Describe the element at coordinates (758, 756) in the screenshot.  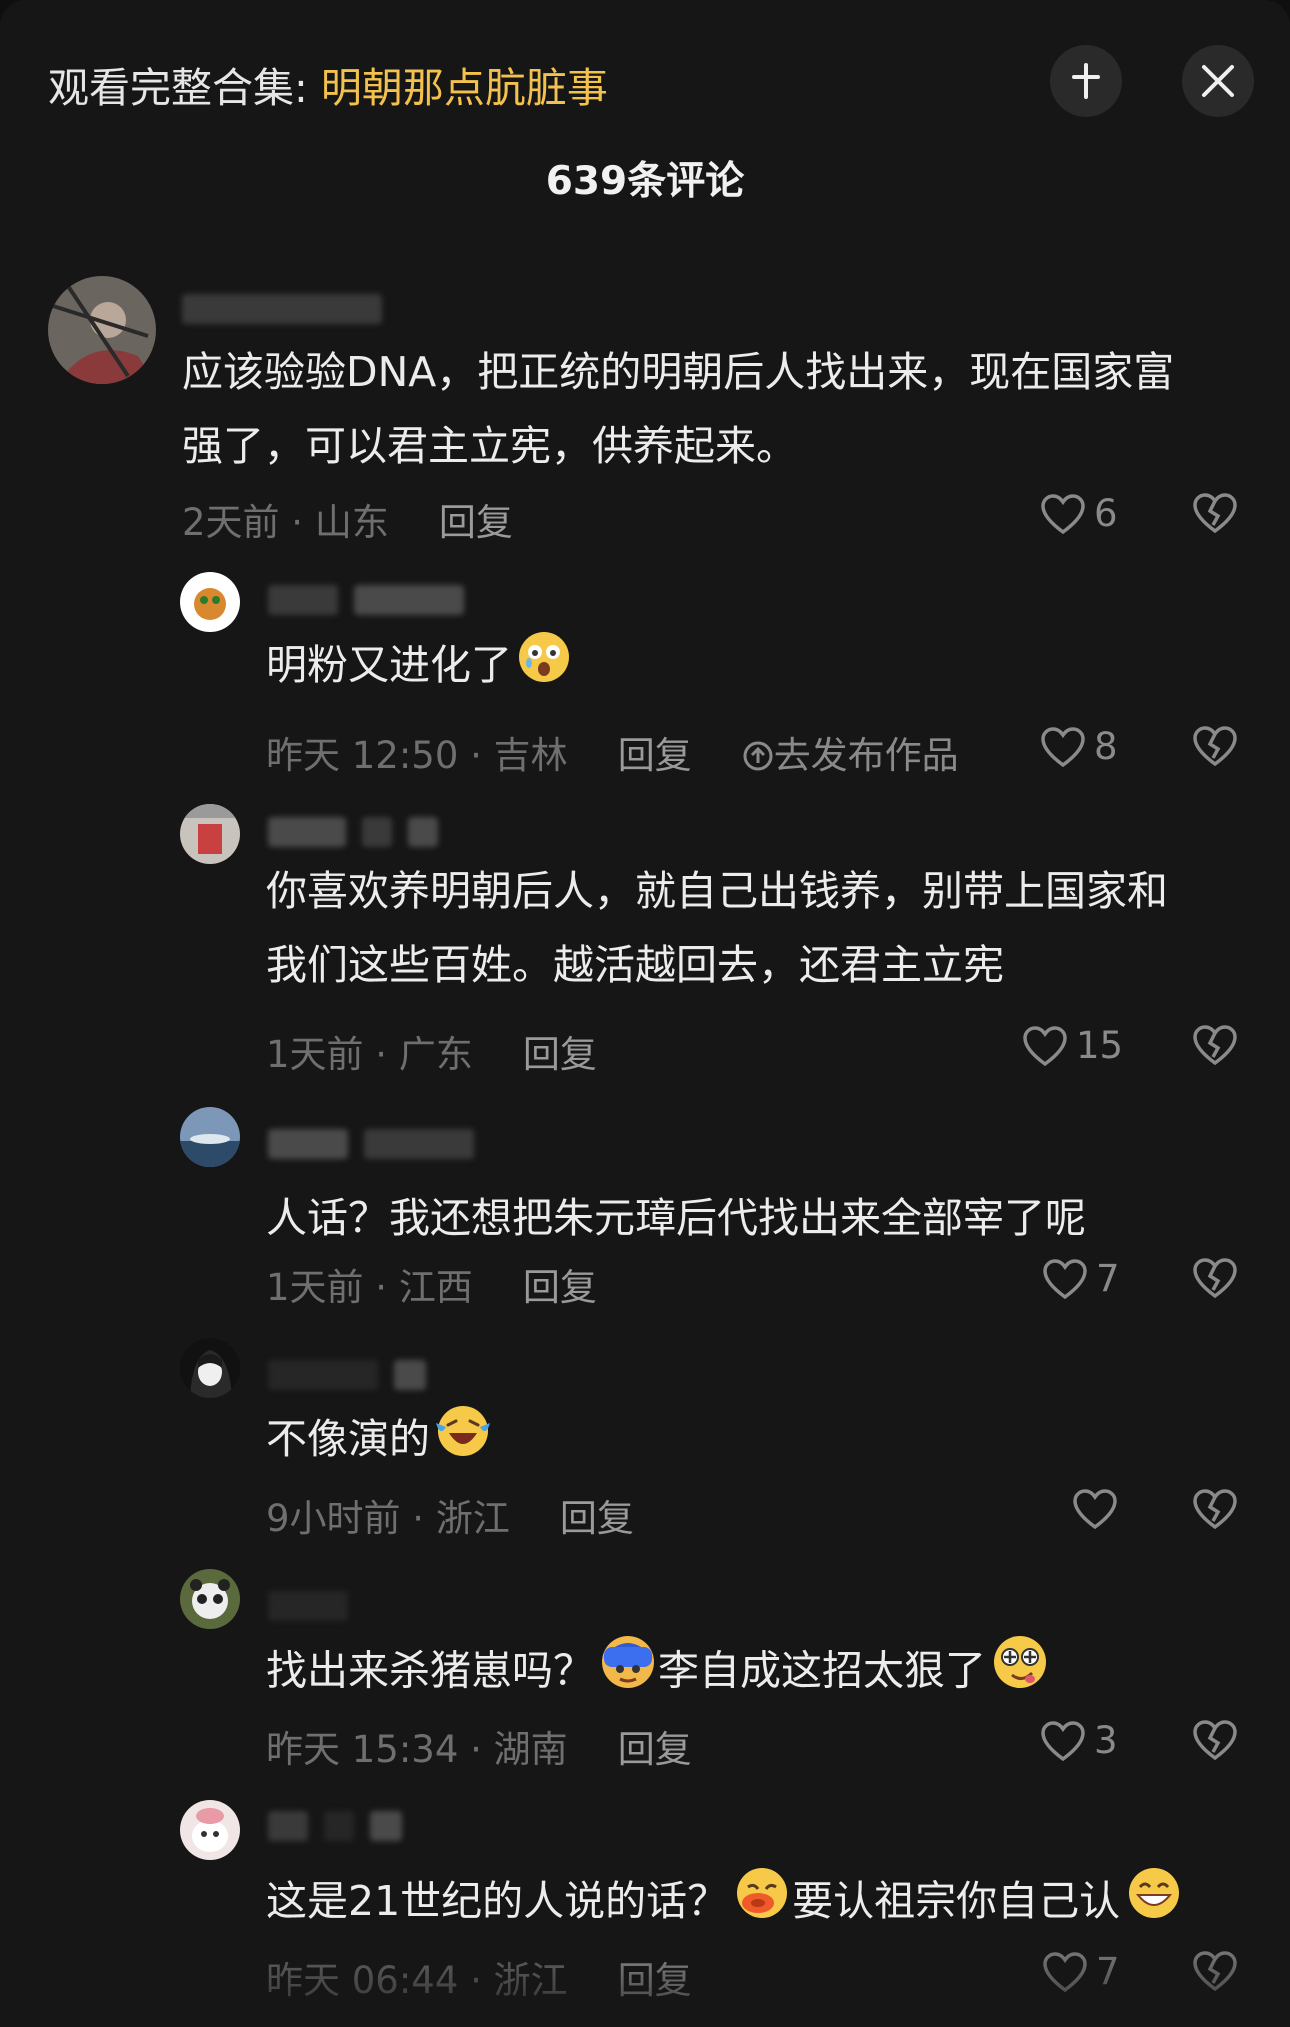
I see `upload-icon` at that location.